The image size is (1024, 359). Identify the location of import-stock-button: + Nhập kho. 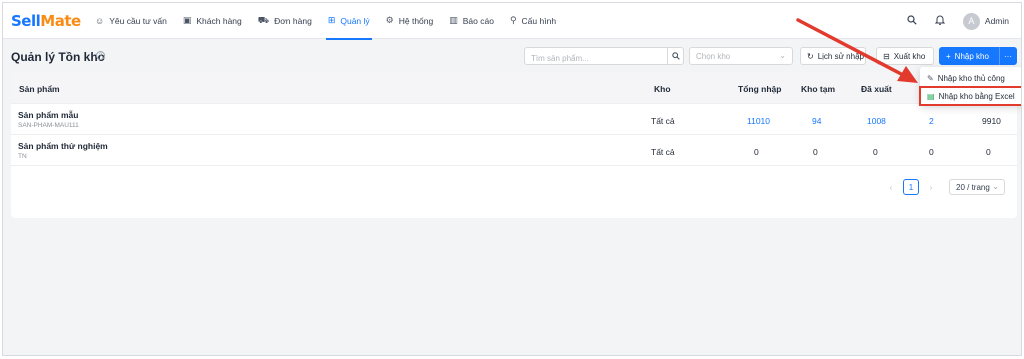
(969, 56).